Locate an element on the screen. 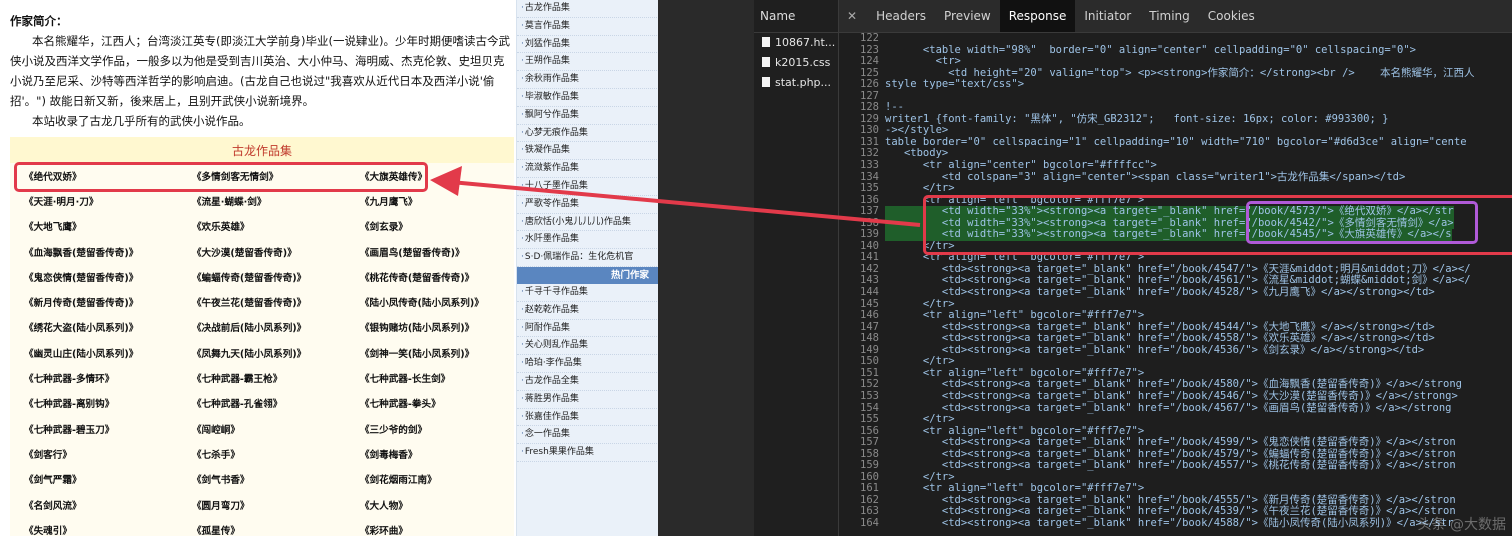 Image resolution: width=1512 pixels, height=536 pixels. tab-timing: Timing is located at coordinates (1169, 16).